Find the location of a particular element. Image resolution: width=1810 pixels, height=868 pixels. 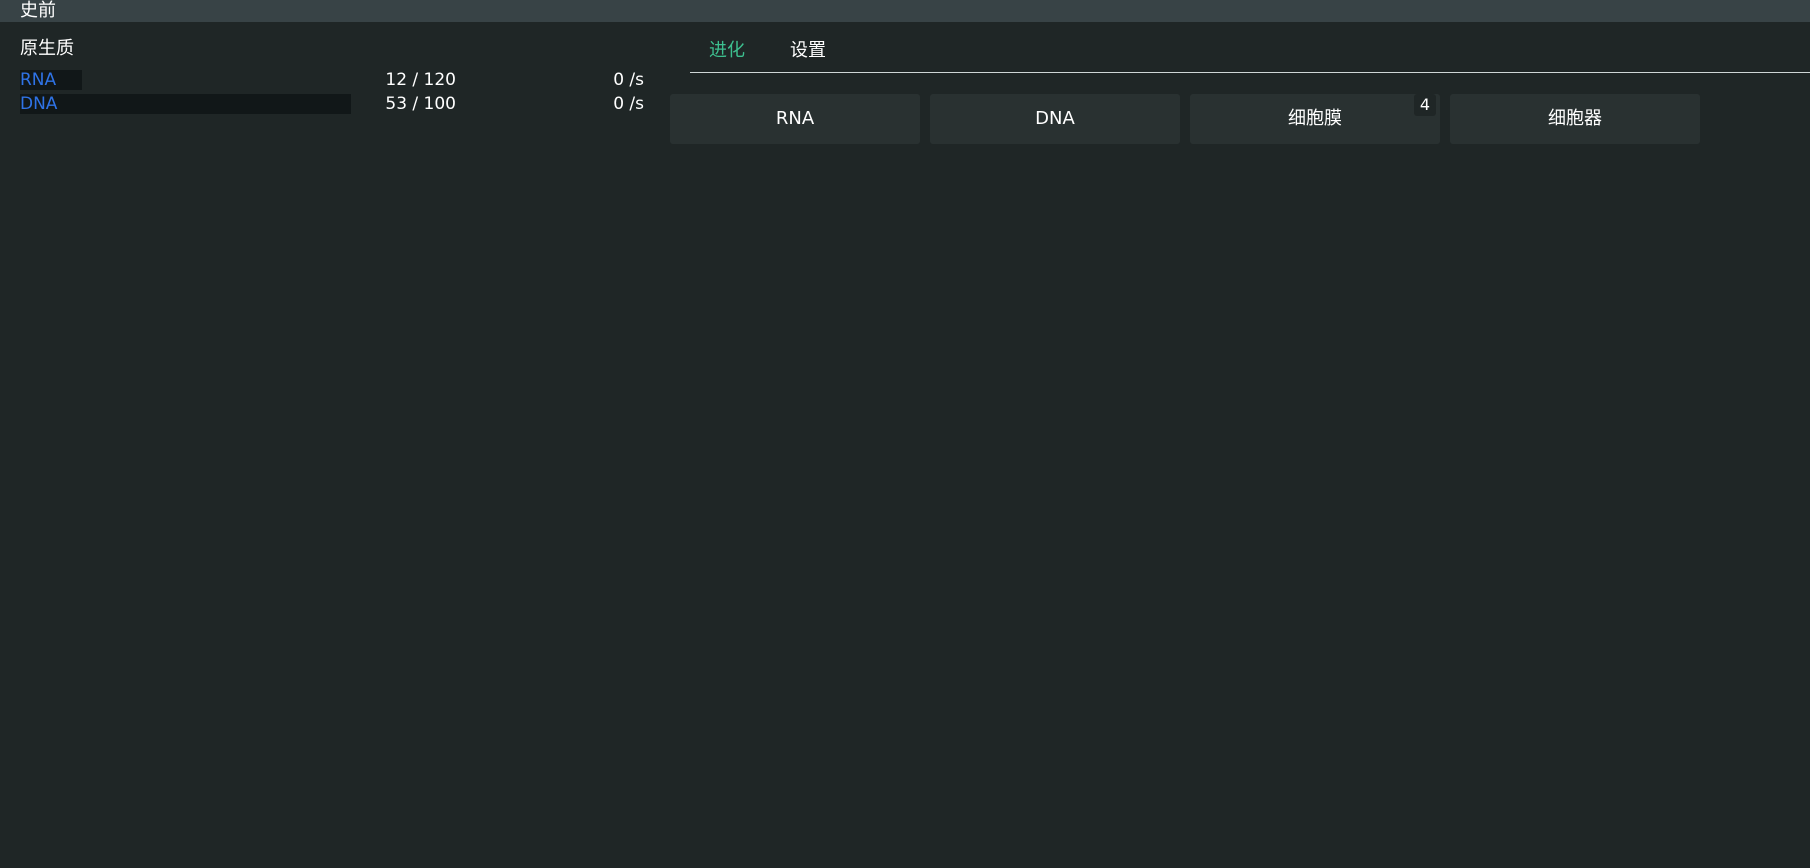

era-title: 史前 is located at coordinates (38, 10).